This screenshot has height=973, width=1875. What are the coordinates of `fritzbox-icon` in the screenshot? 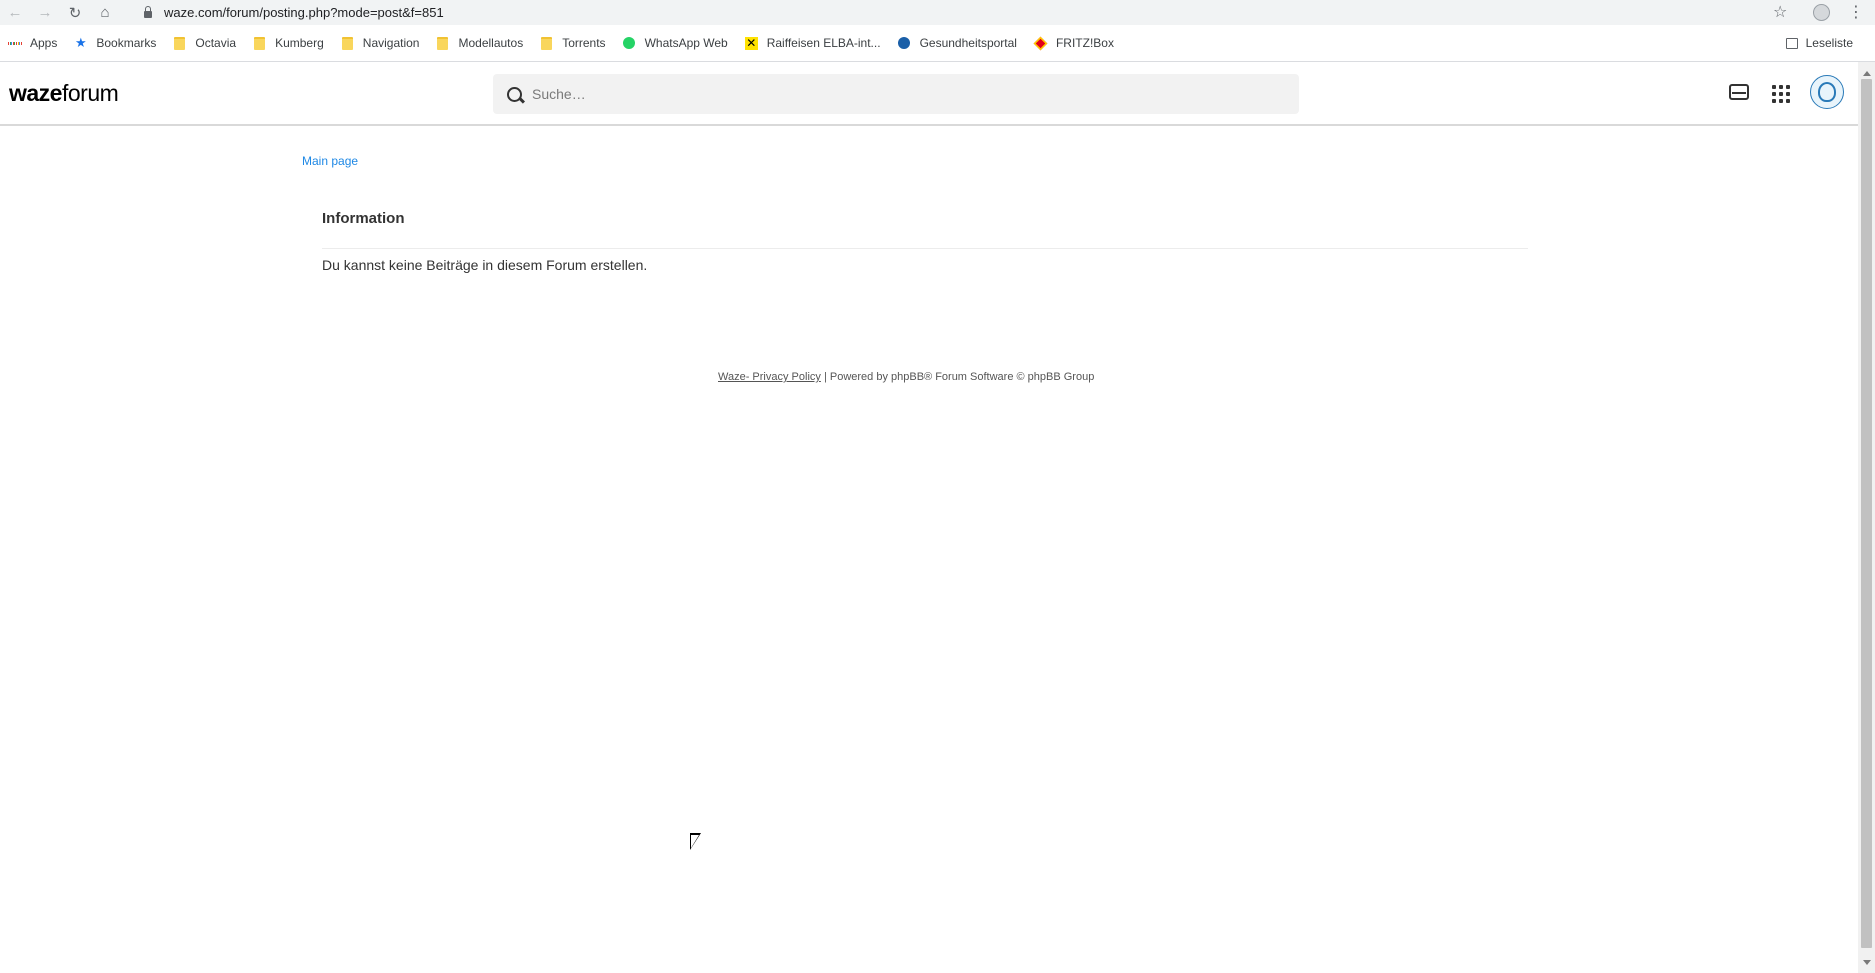 It's located at (1040, 43).